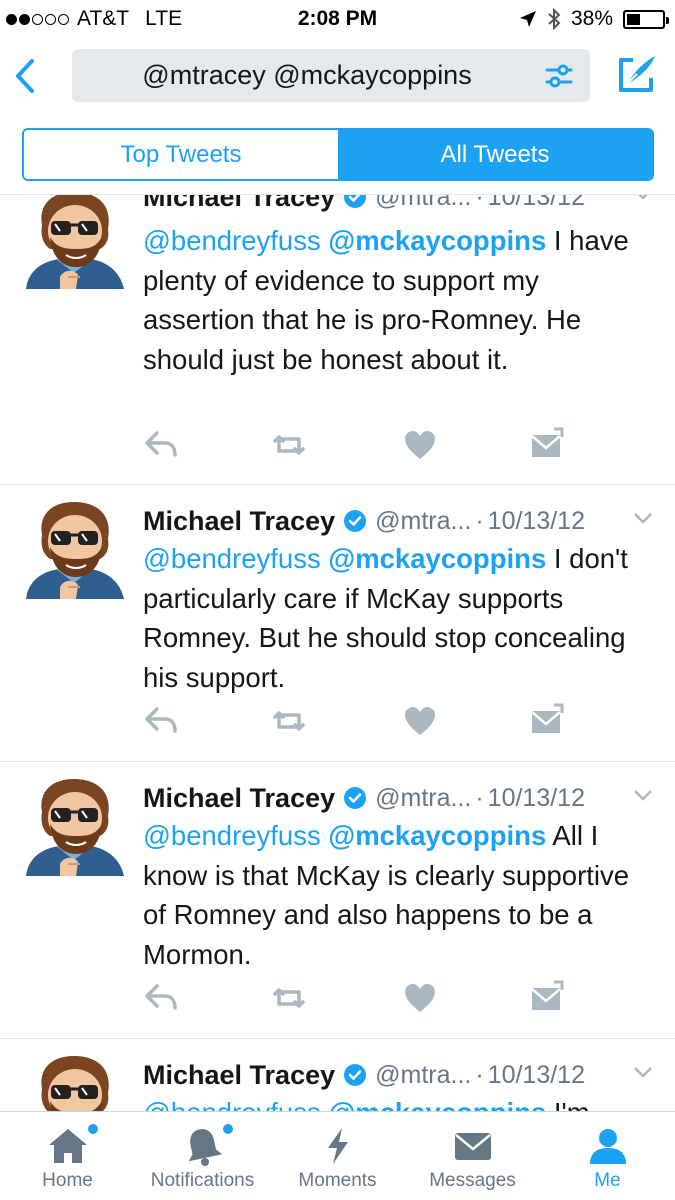 This screenshot has width=675, height=1200. I want to click on battery-icon, so click(646, 19).